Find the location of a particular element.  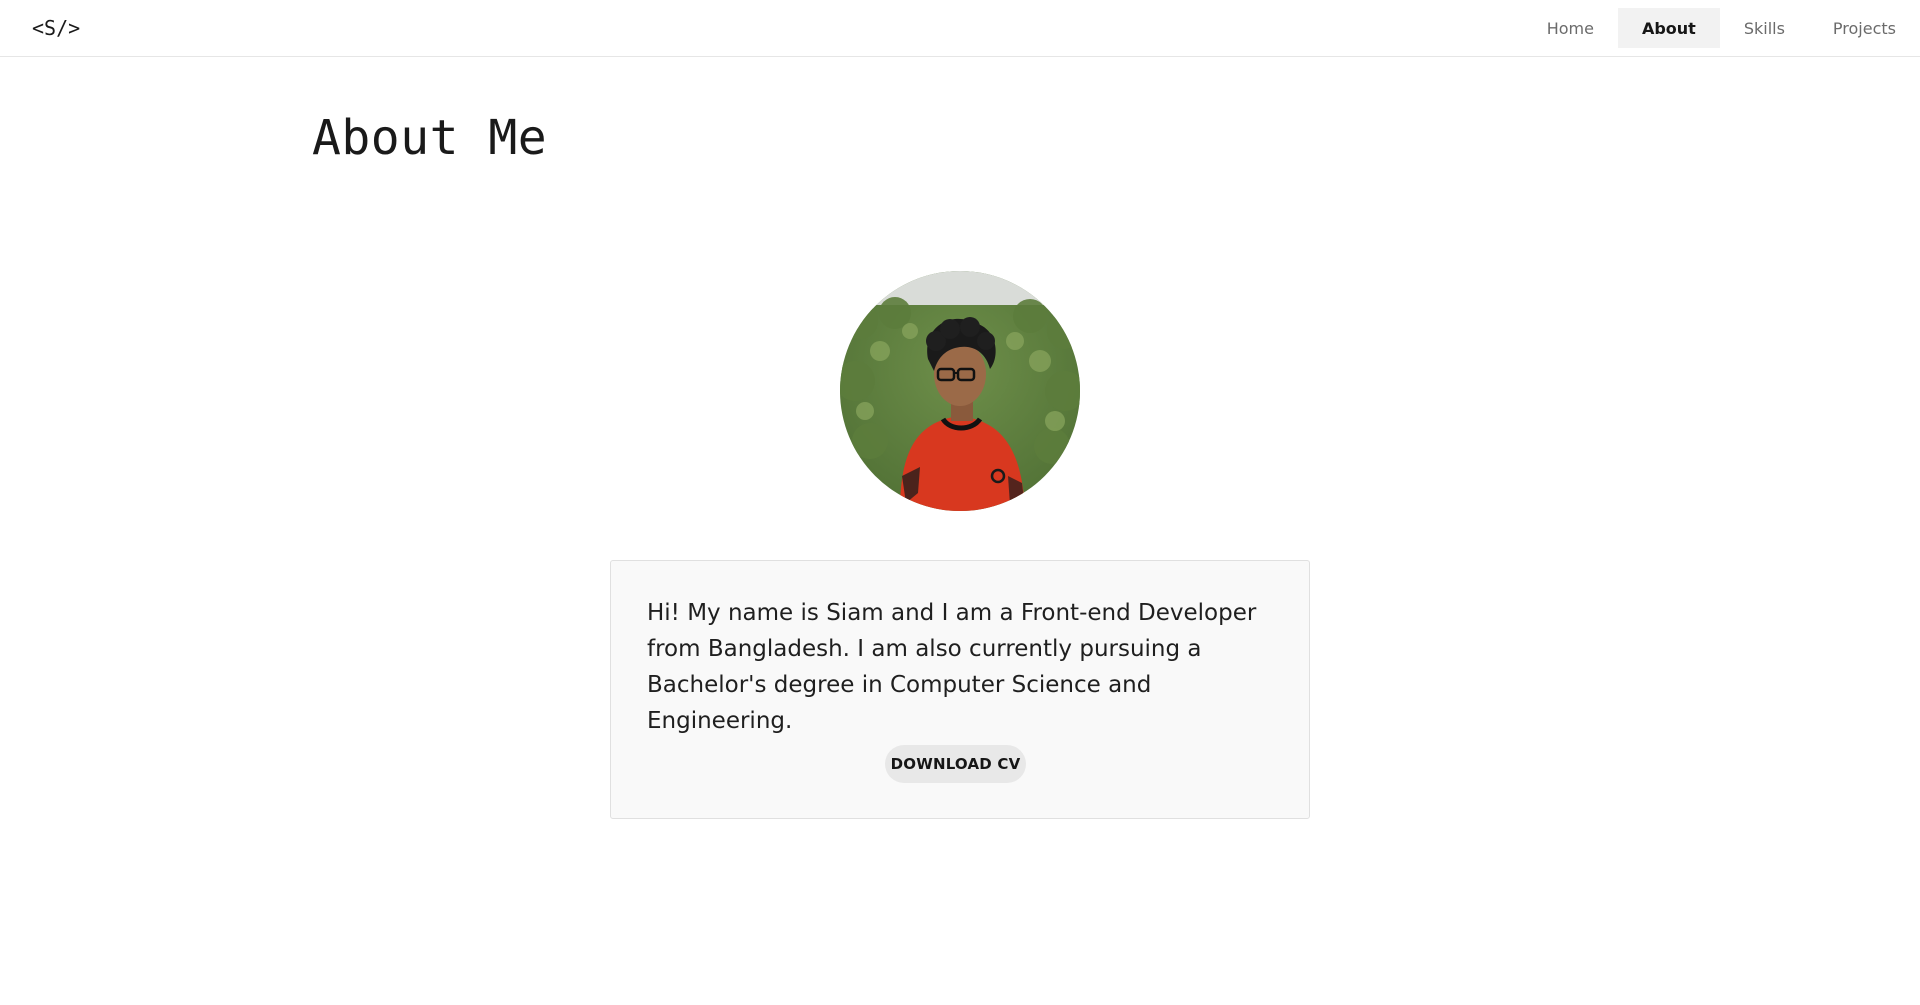

page-title: About Me is located at coordinates (430, 138).